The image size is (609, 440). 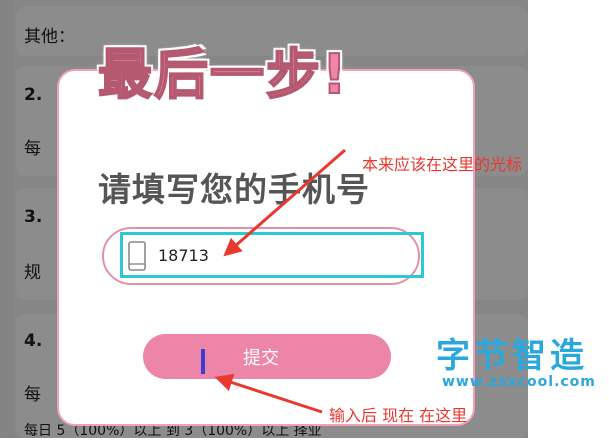 What do you see at coordinates (512, 356) in the screenshot?
I see `watermark-brand: 字节智造` at bounding box center [512, 356].